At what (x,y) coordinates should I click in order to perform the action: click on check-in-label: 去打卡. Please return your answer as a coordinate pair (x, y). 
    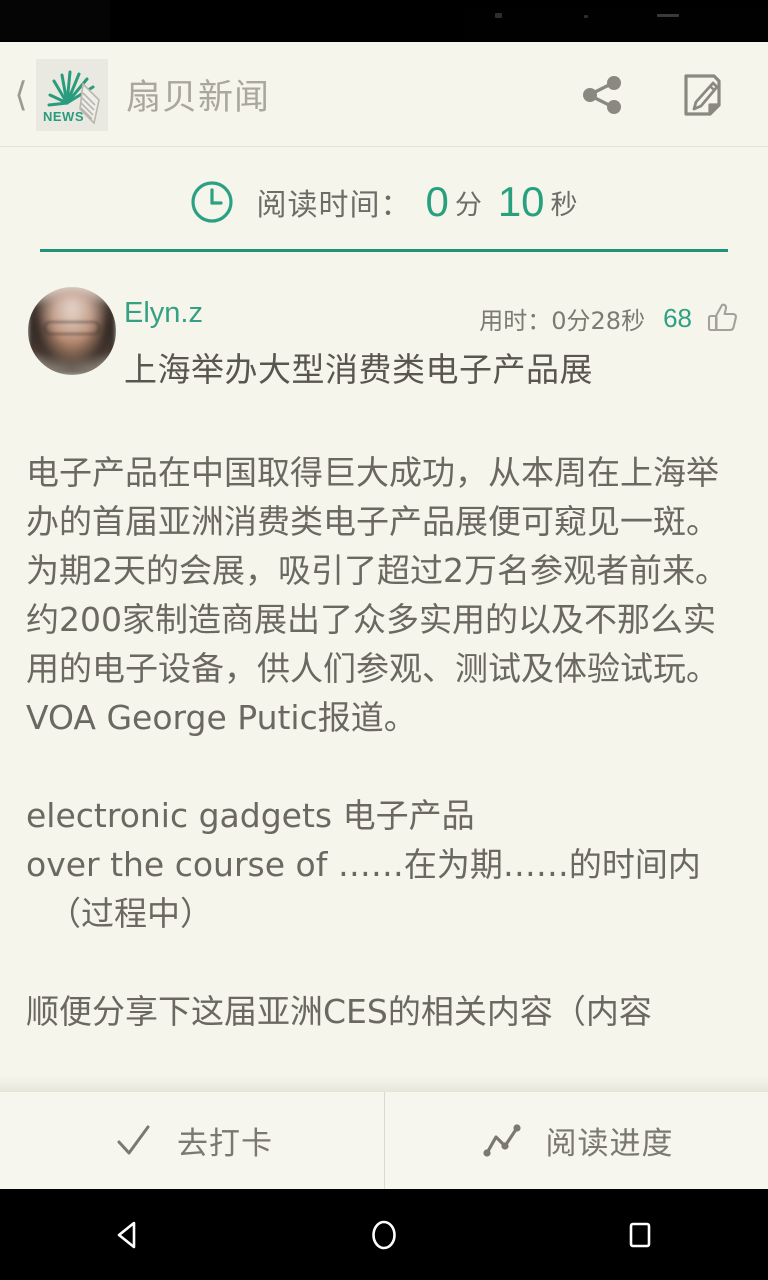
    Looking at the image, I should click on (225, 1144).